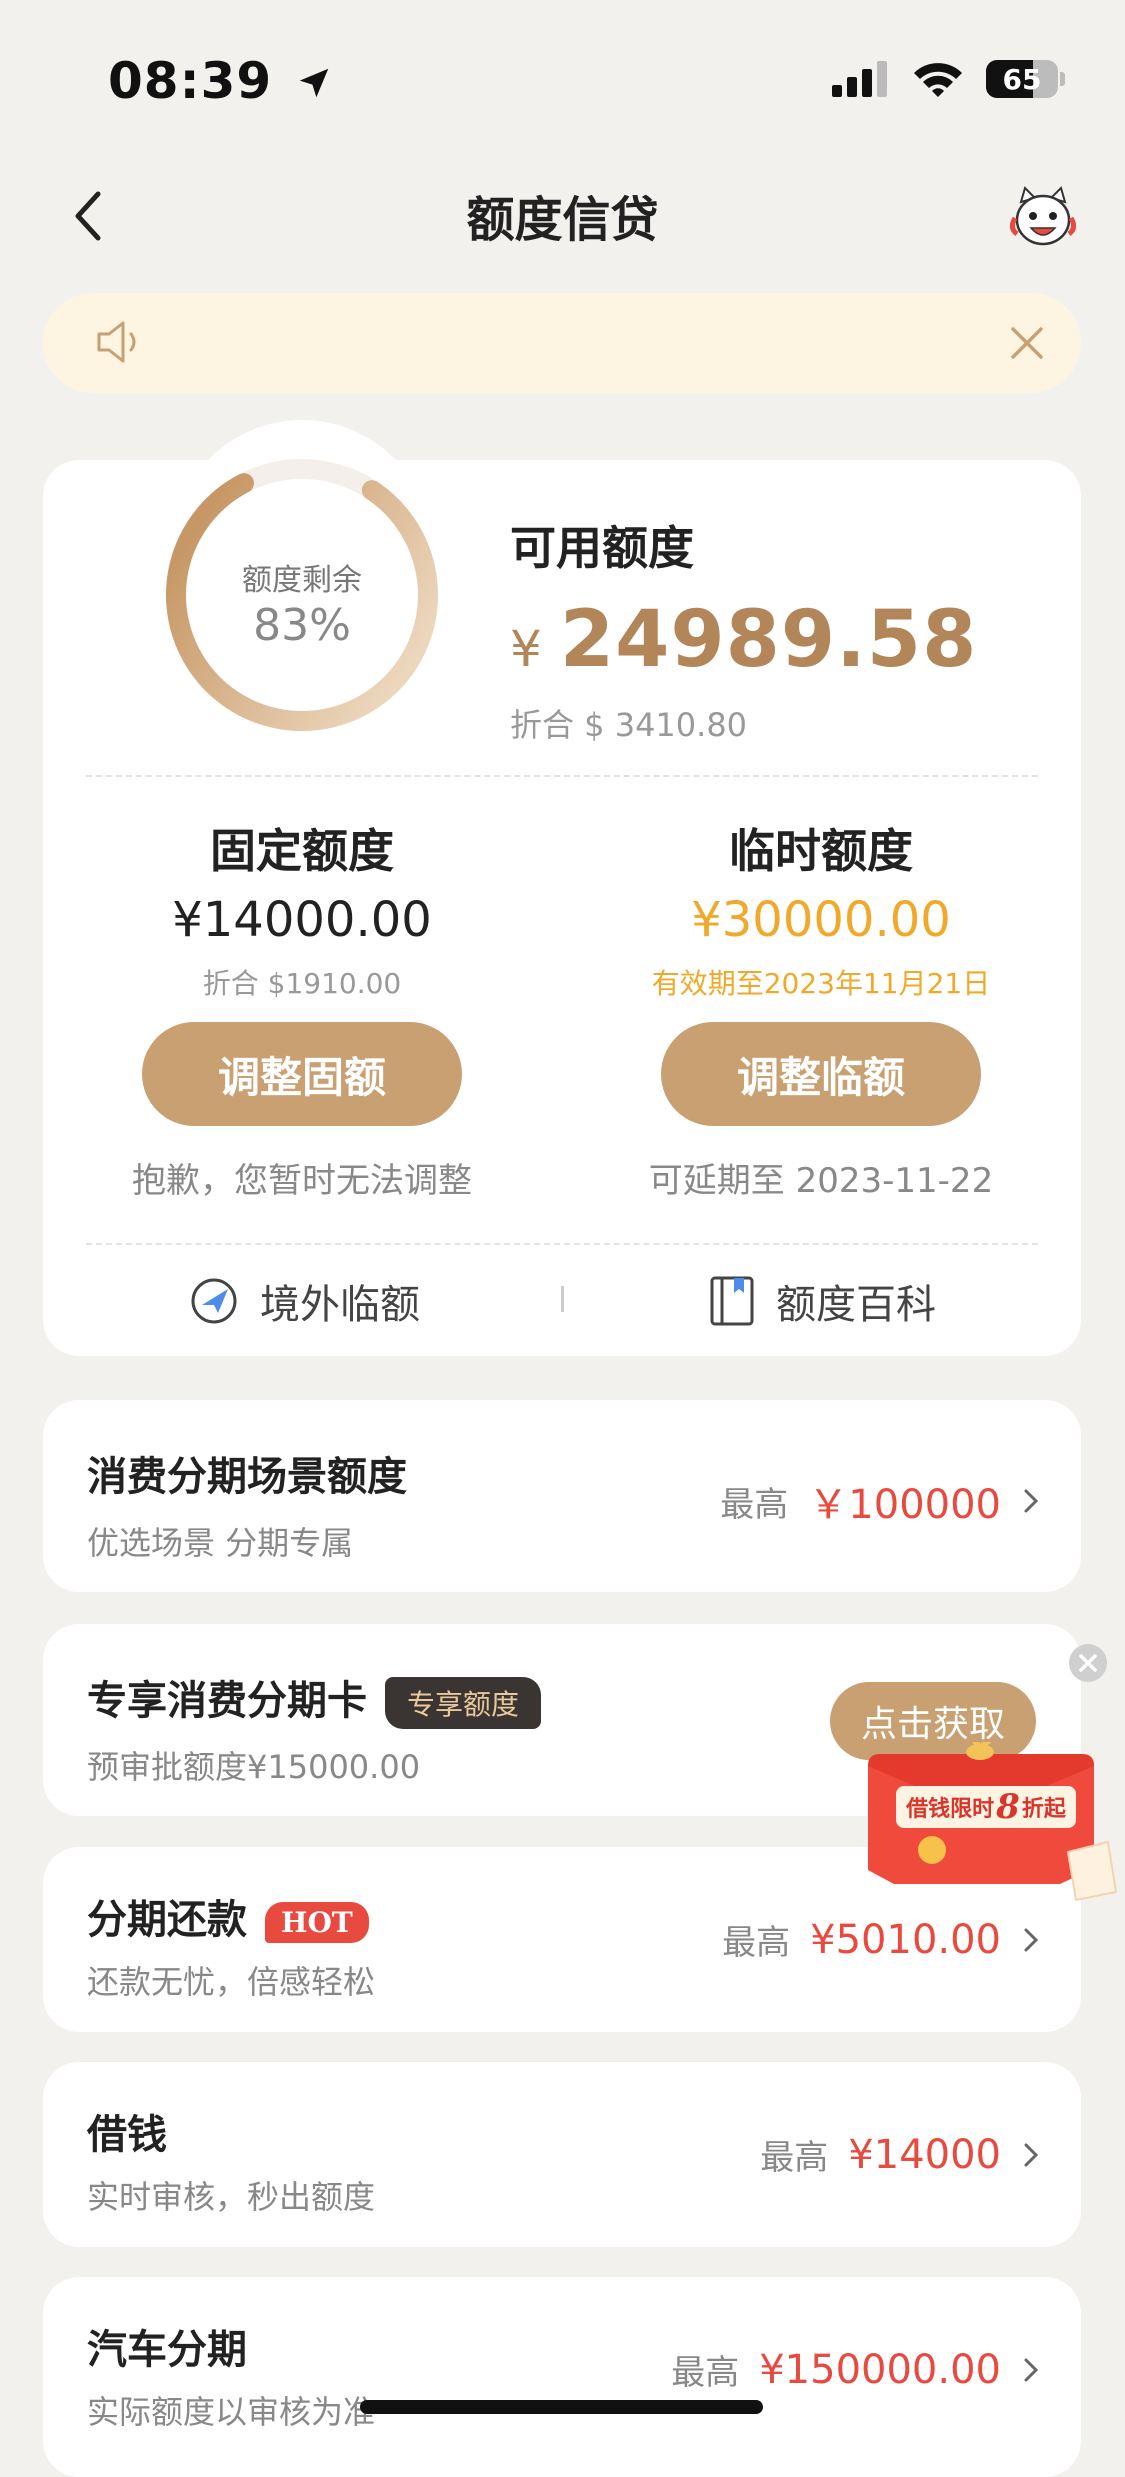  Describe the element at coordinates (629, 725) in the screenshot. I see `available-converted: 折合 $ 3410.80` at that location.